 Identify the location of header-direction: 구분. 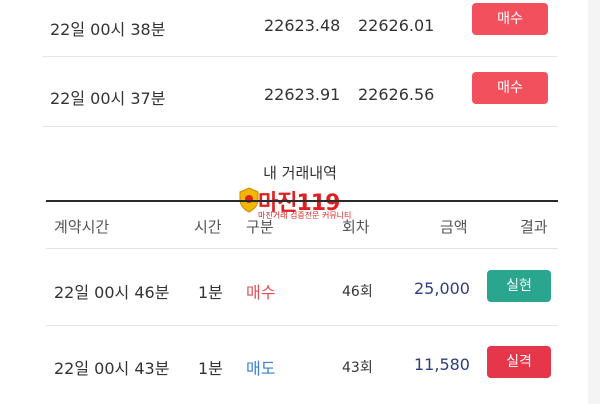
(260, 227).